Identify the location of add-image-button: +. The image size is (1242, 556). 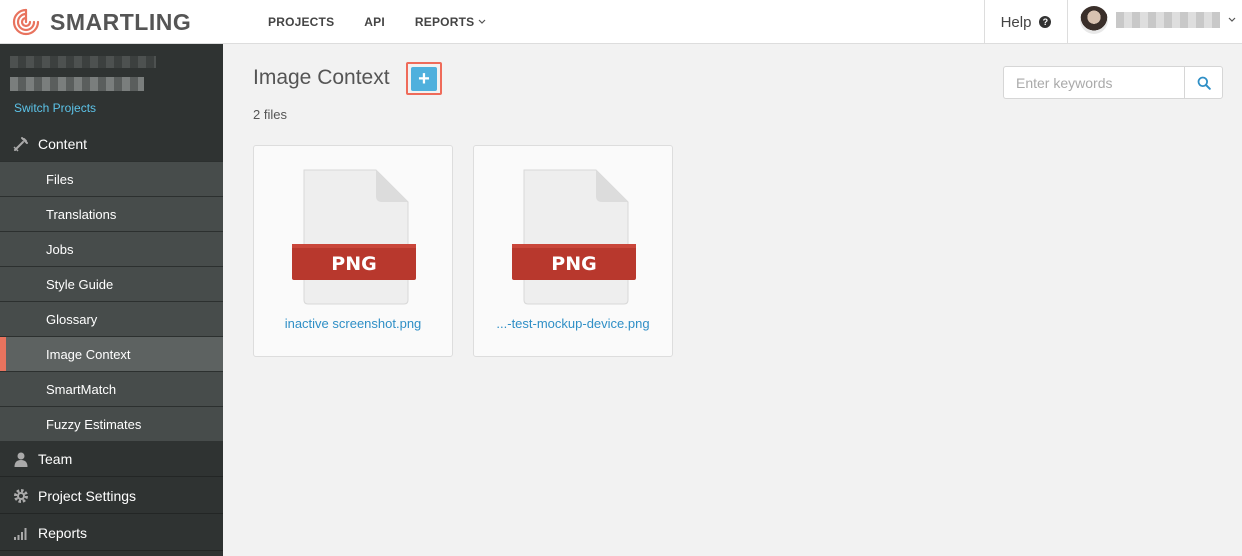
(424, 78).